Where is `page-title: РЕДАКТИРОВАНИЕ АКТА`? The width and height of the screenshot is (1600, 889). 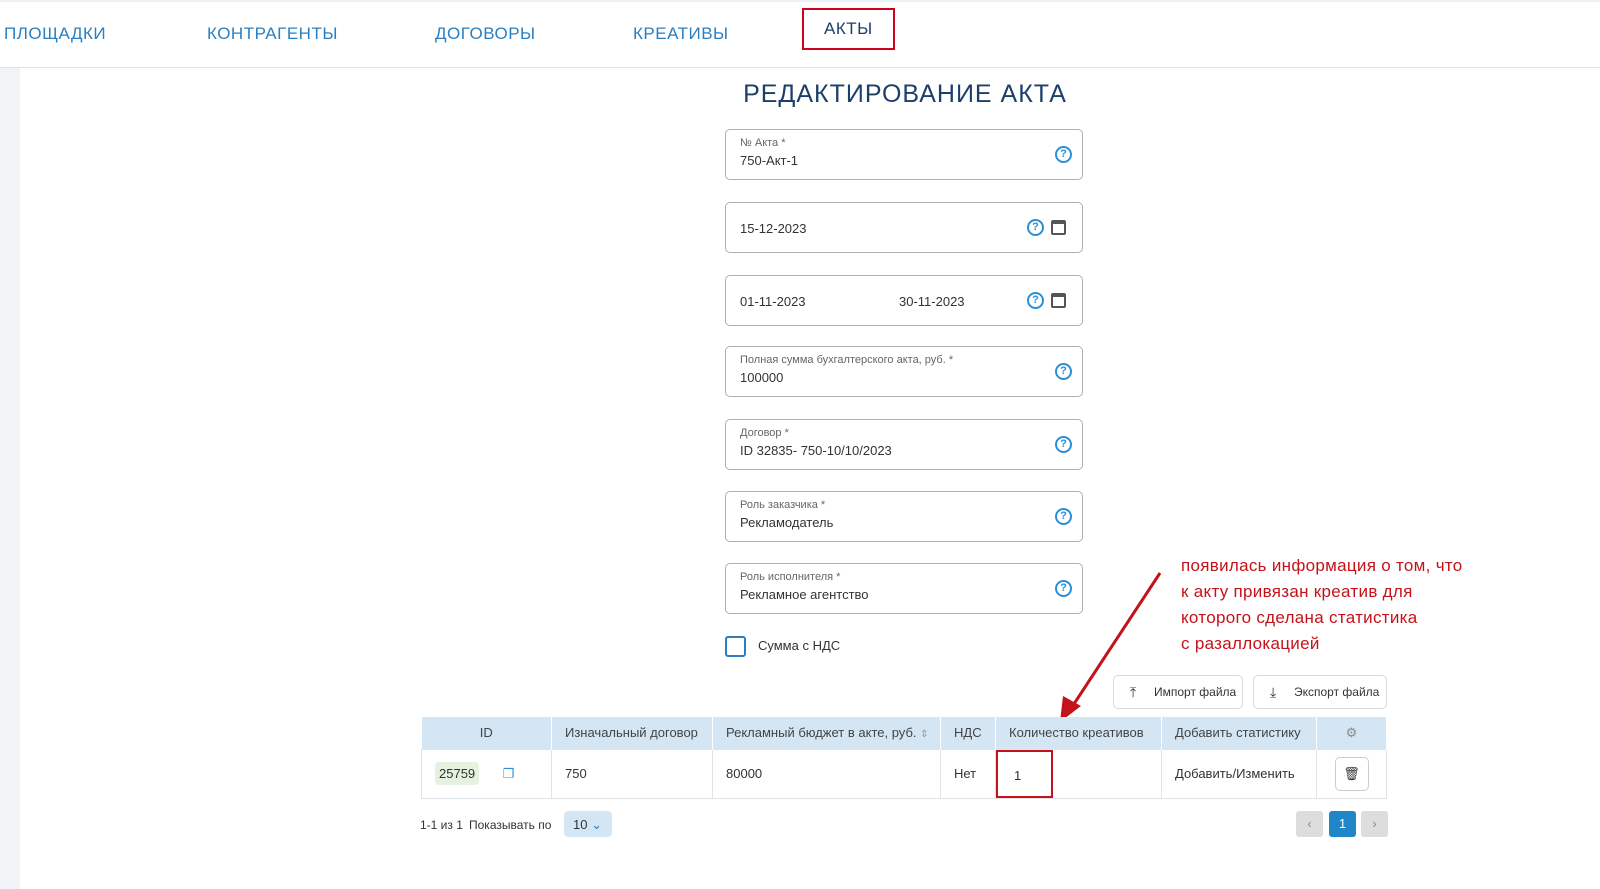 page-title: РЕДАКТИРОВАНИЕ АКТА is located at coordinates (905, 94).